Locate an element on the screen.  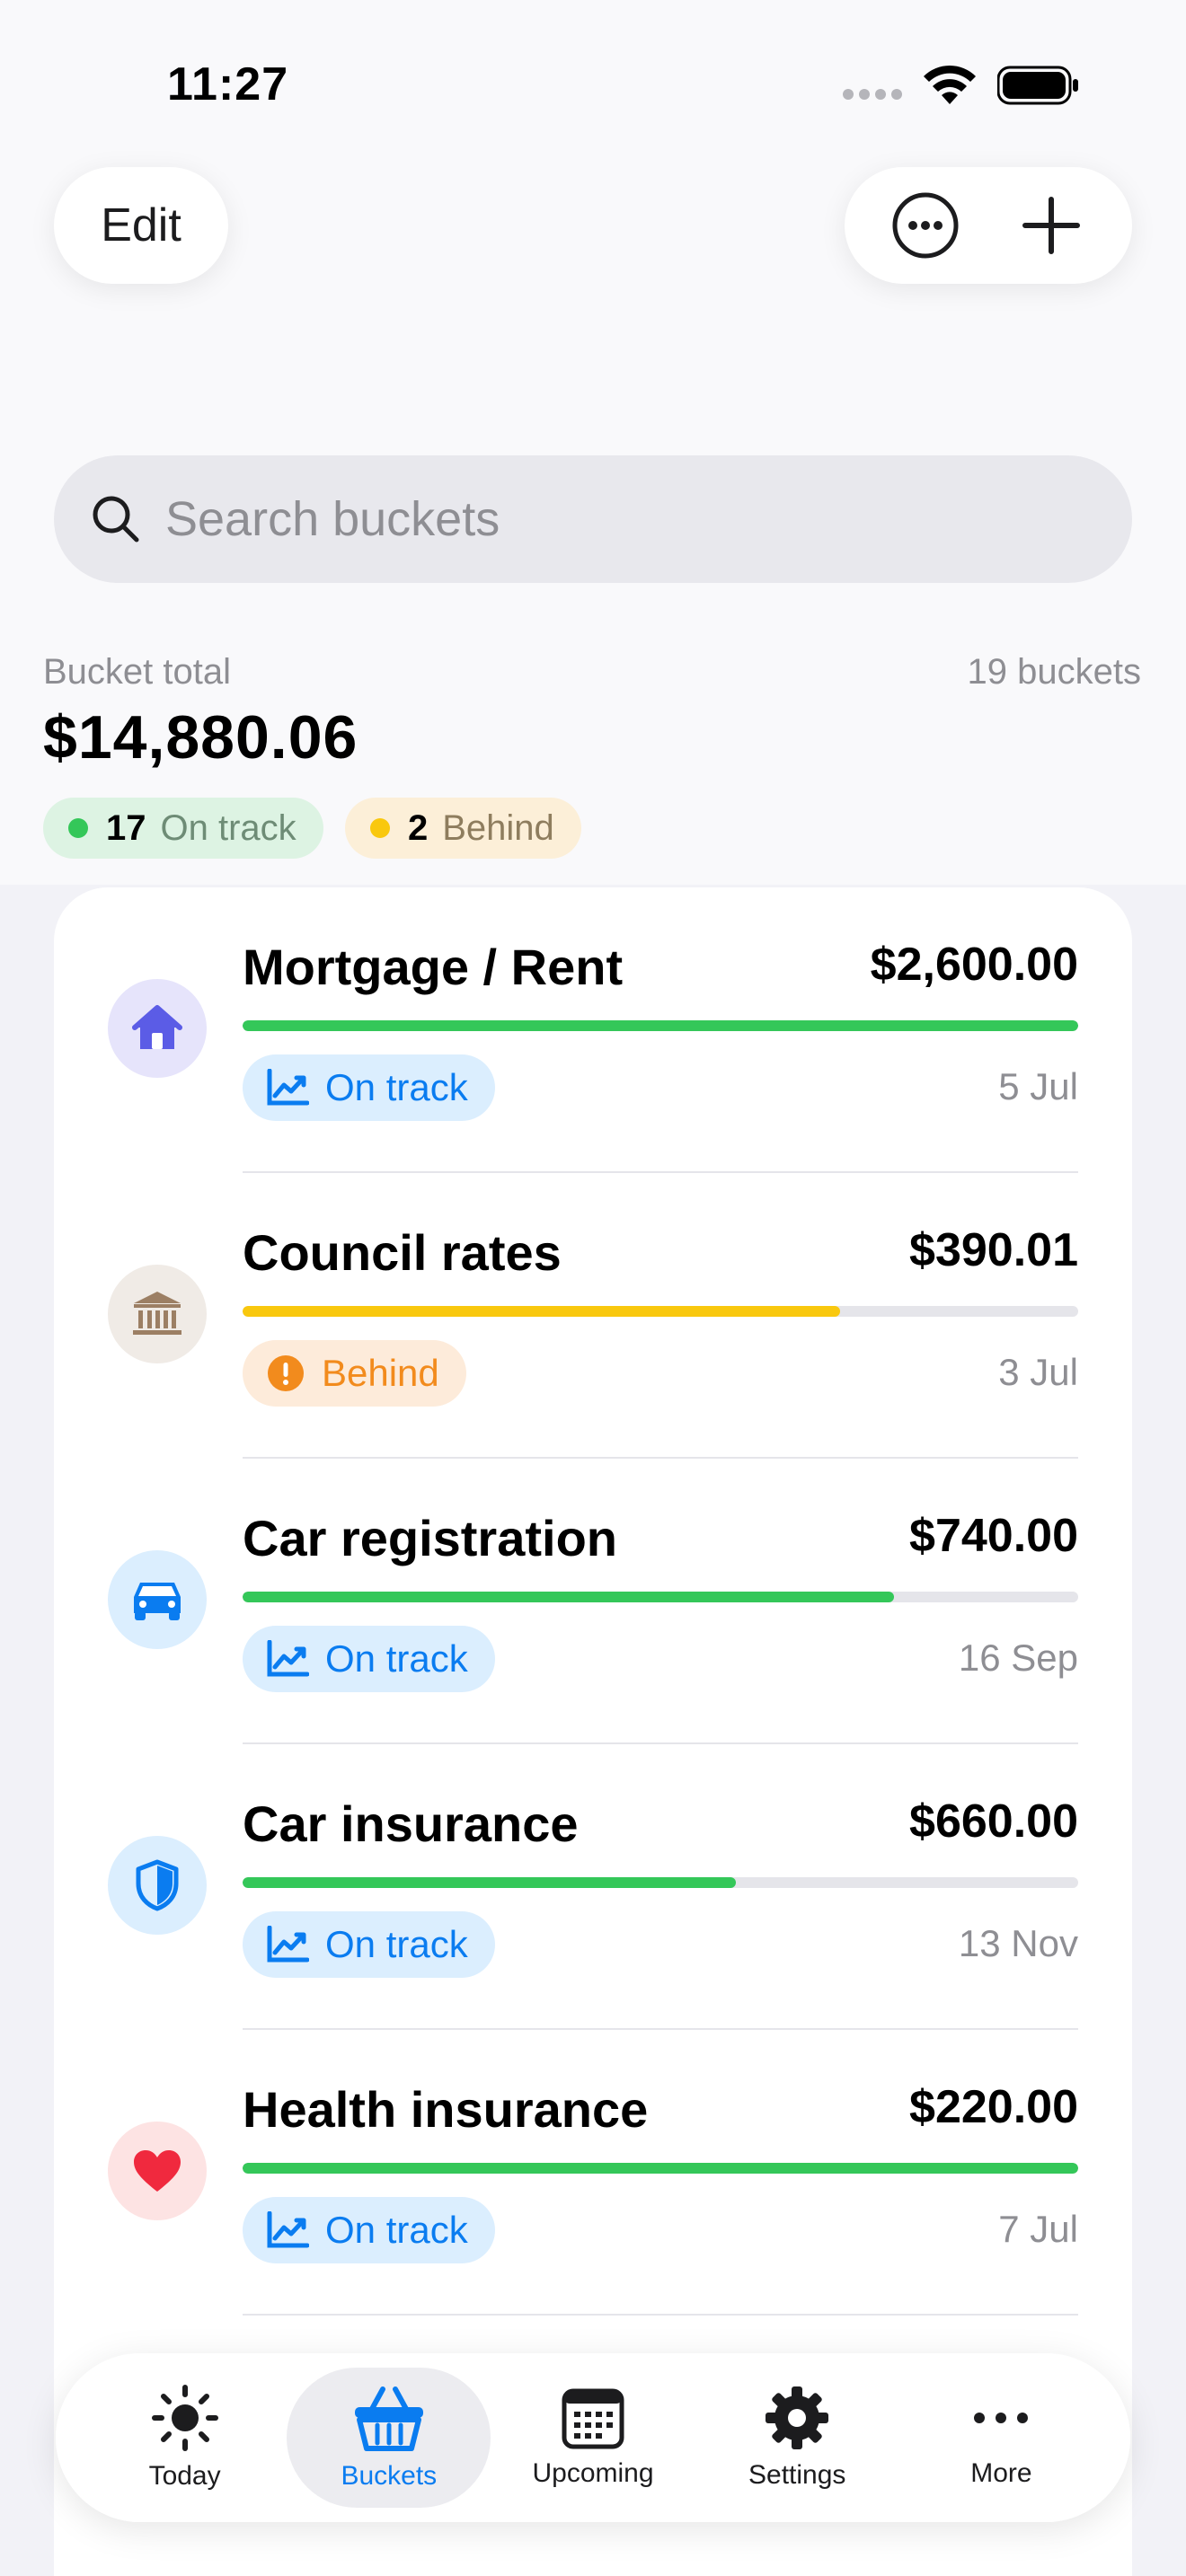
gear-icon is located at coordinates (797, 2417).